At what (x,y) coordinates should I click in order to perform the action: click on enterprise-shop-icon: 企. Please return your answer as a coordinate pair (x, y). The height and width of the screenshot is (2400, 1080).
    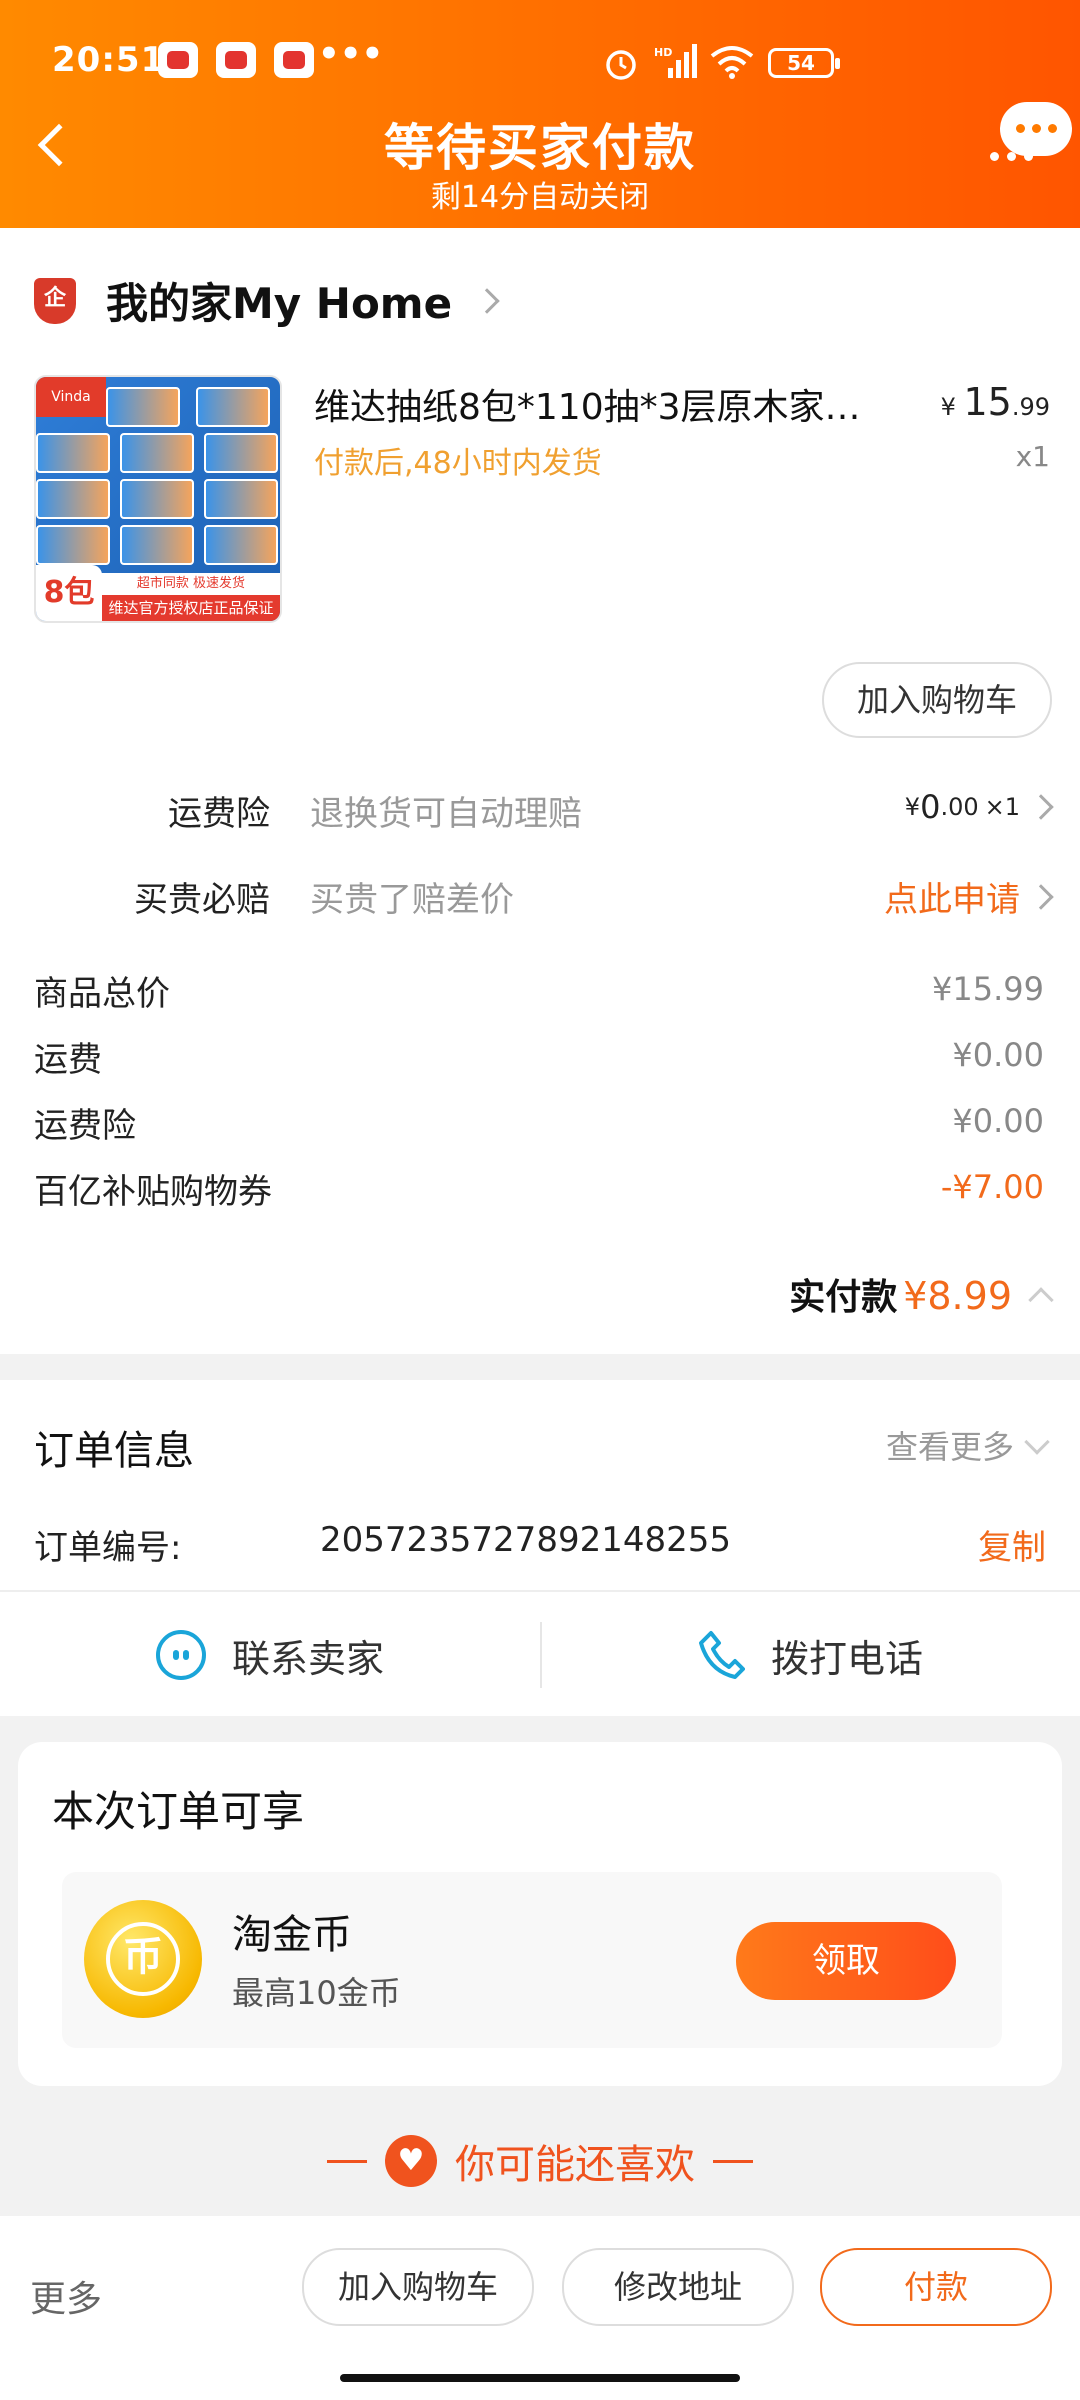
    Looking at the image, I should click on (55, 300).